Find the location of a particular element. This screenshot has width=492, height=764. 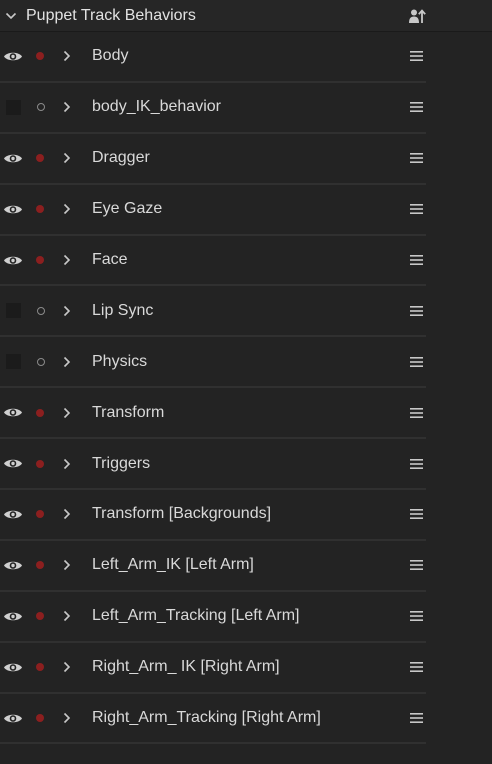

behavior-row: Left_Arm_IK [Left Arm] is located at coordinates (213, 566).